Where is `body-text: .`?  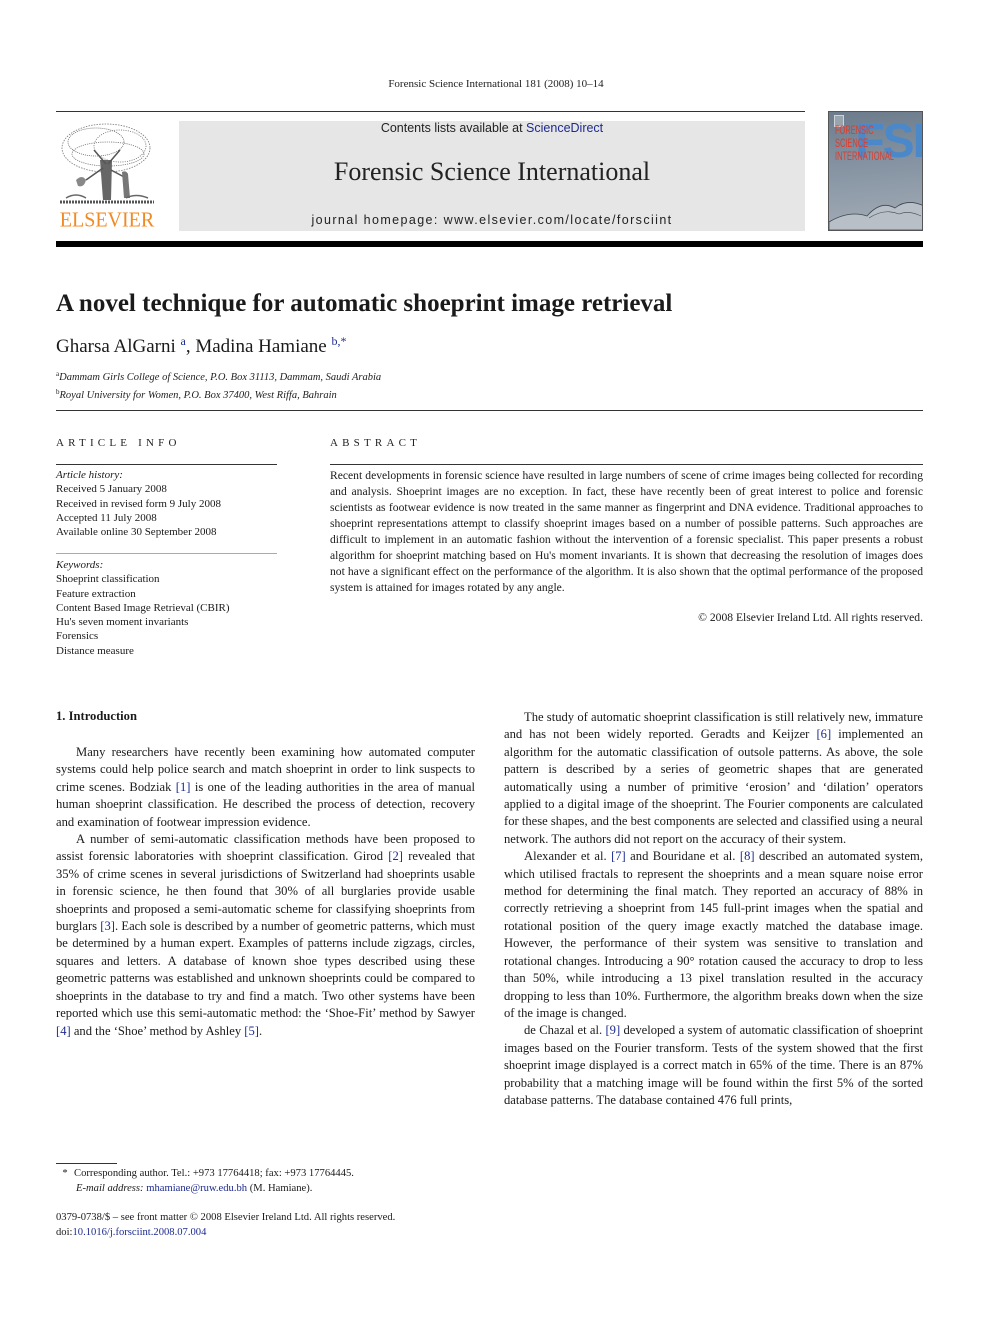 body-text: . is located at coordinates (260, 1030).